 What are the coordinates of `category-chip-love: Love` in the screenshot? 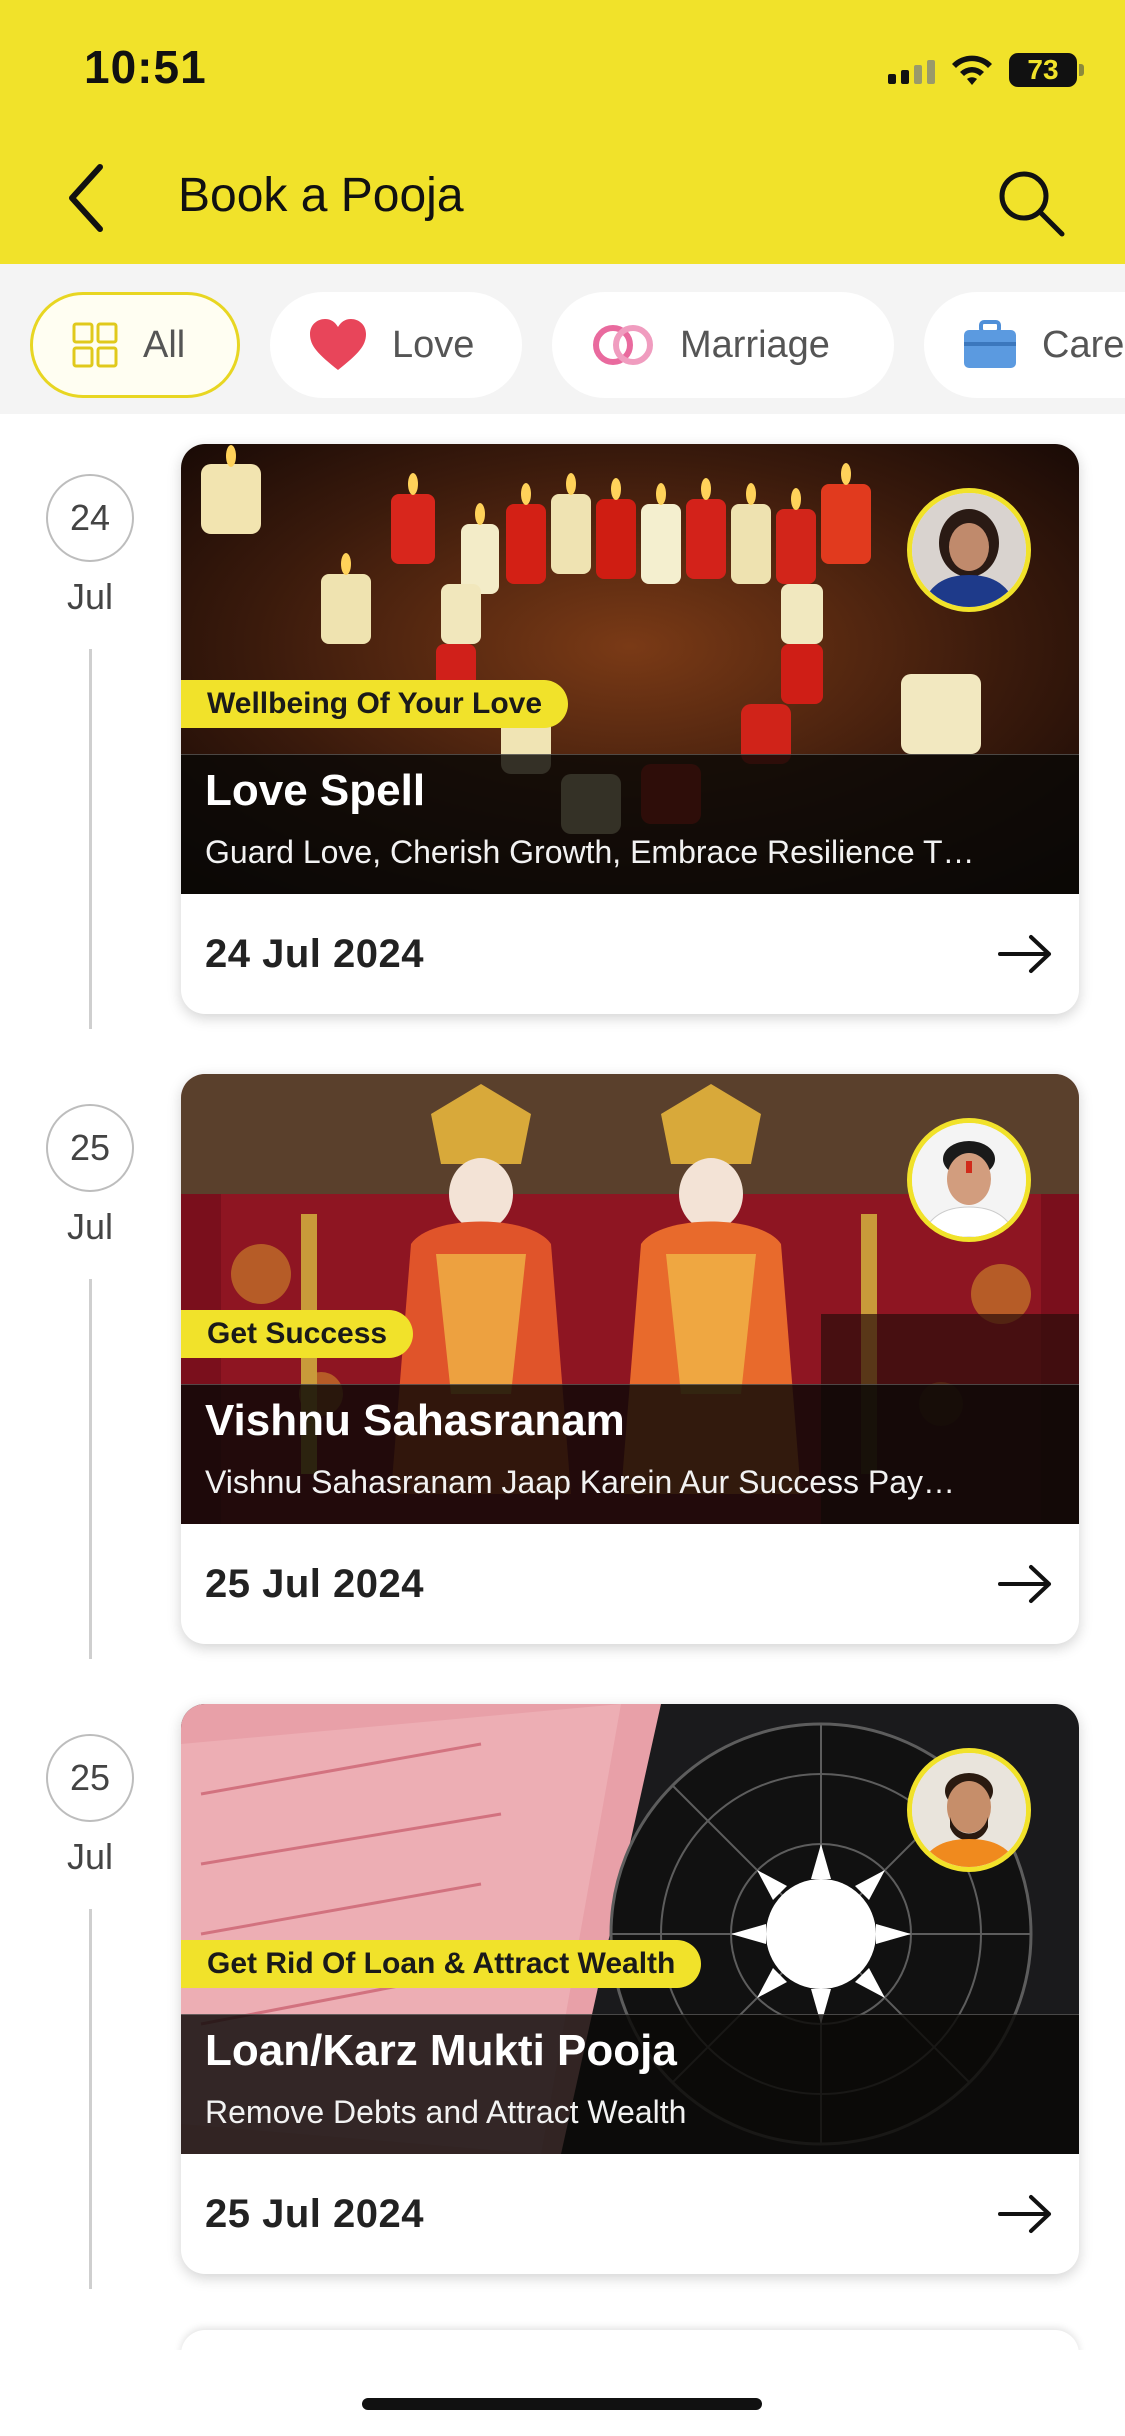 It's located at (396, 345).